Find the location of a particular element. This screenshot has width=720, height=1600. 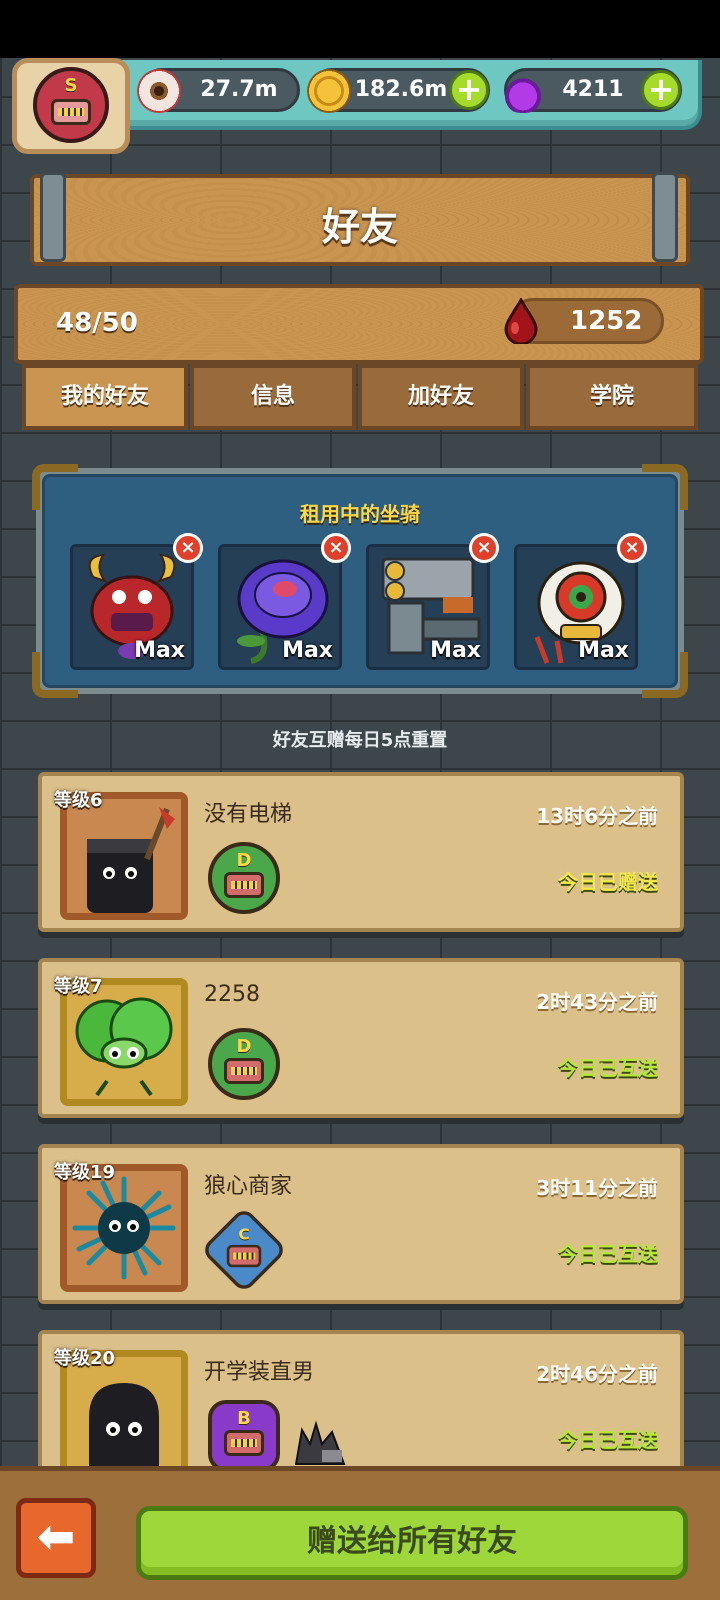

potion-resource: 4211 + is located at coordinates (591, 90).